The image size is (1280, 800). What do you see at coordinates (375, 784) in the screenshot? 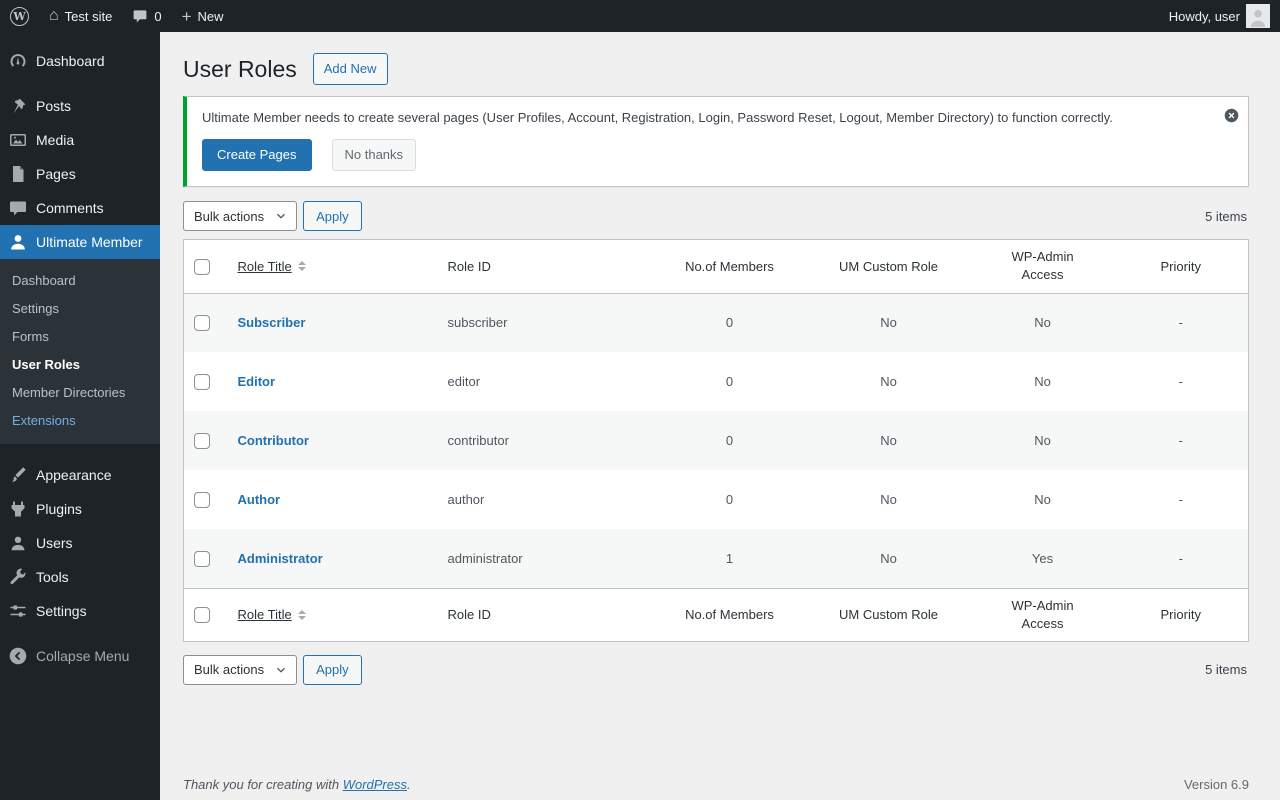
I see `wordpress-link: WordPress` at bounding box center [375, 784].